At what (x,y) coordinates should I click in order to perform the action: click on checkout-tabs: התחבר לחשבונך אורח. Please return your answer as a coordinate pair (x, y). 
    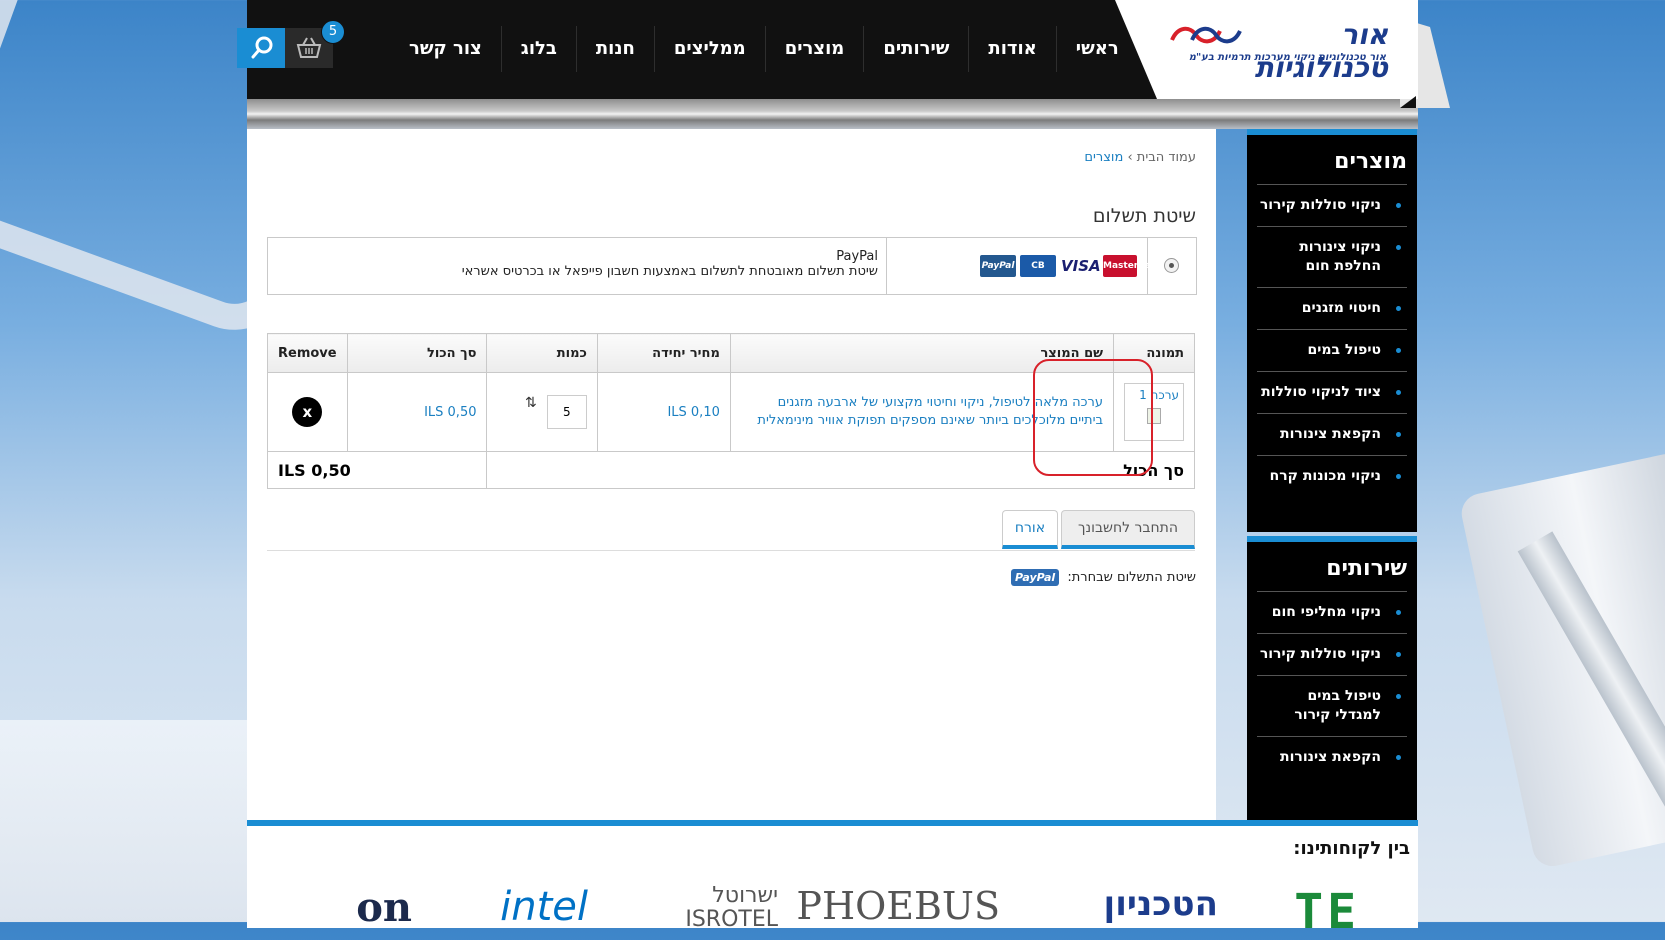
    Looking at the image, I should click on (731, 530).